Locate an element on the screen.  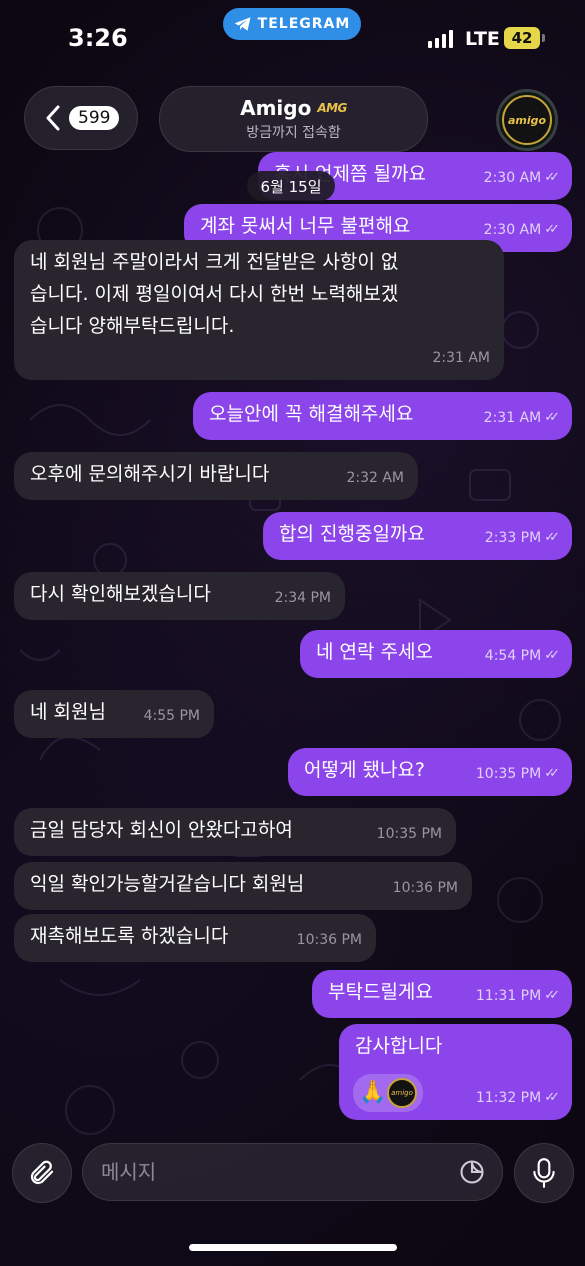
sticker-icon is located at coordinates (472, 1172).